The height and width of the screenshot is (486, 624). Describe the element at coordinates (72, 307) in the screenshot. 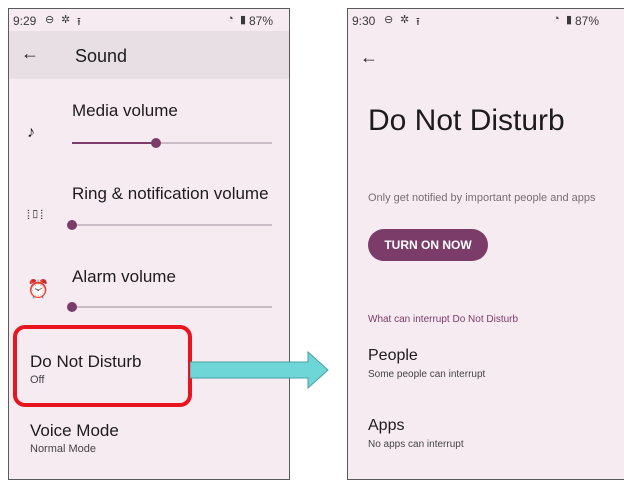

I see `alarm-volume-thumb` at that location.